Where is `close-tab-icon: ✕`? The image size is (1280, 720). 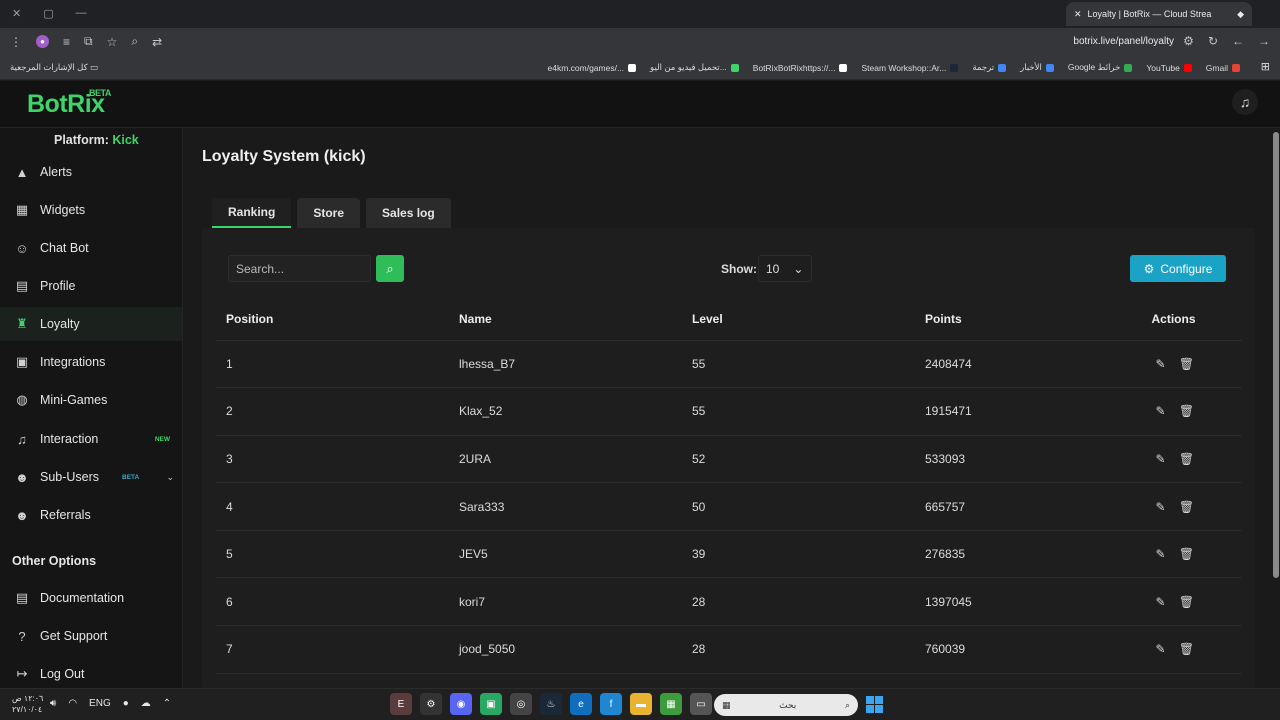
close-tab-icon: ✕ is located at coordinates (1078, 14).